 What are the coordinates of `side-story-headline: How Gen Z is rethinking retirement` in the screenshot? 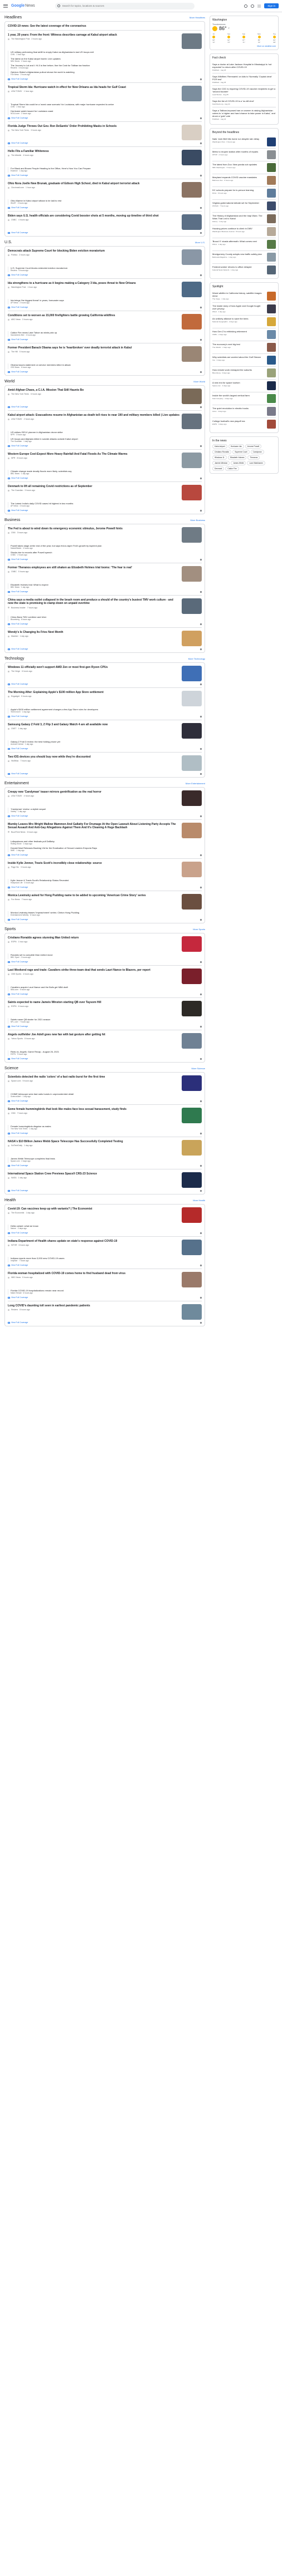 It's located at (239, 331).